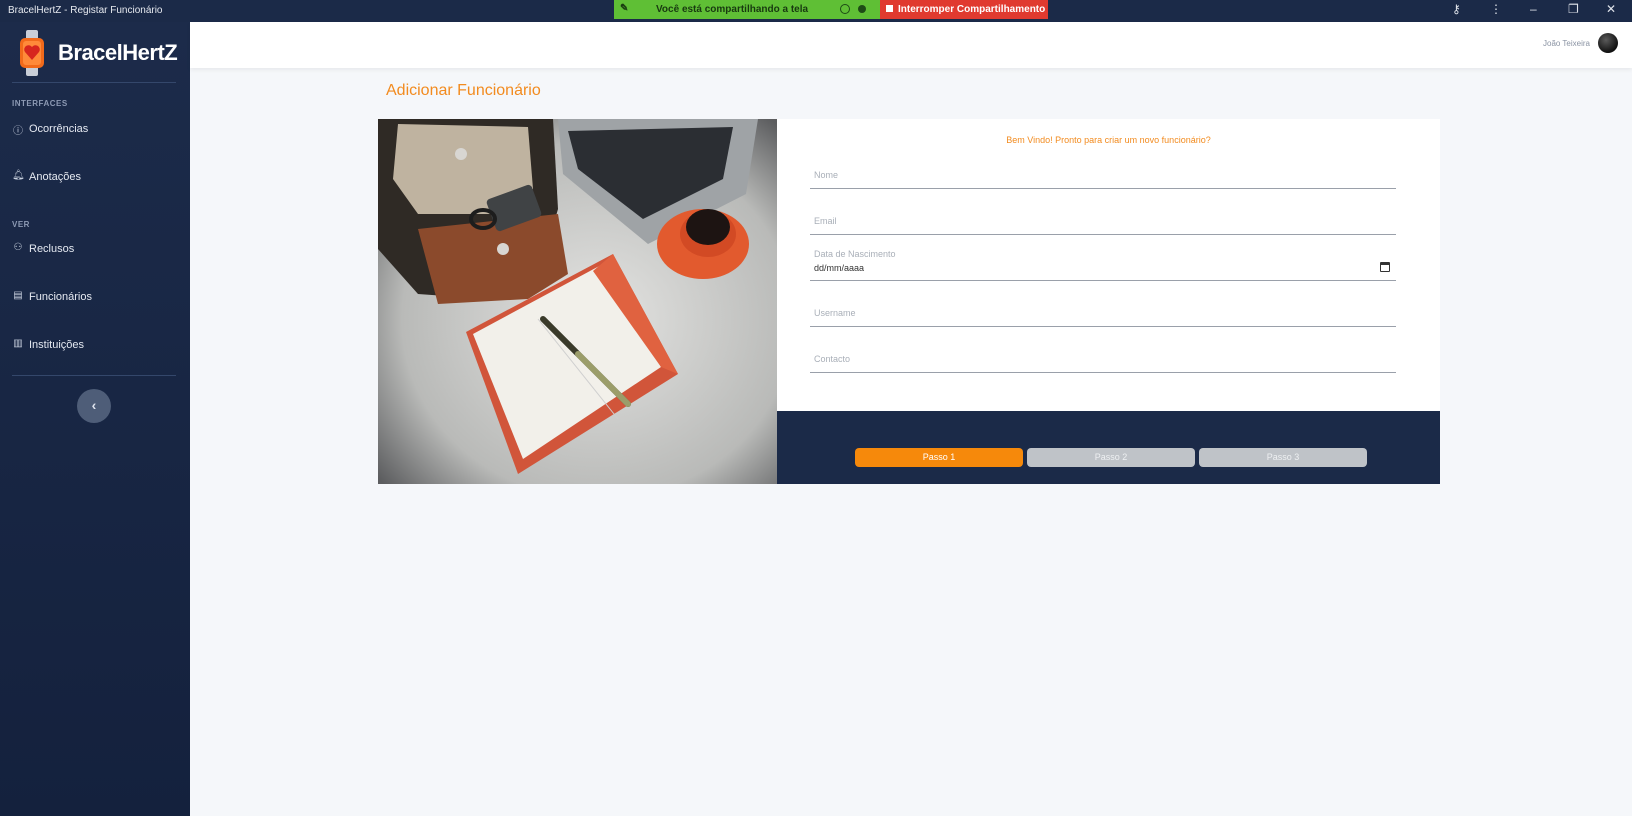  Describe the element at coordinates (57, 345) in the screenshot. I see `sidebar-item-label: Instituições` at that location.